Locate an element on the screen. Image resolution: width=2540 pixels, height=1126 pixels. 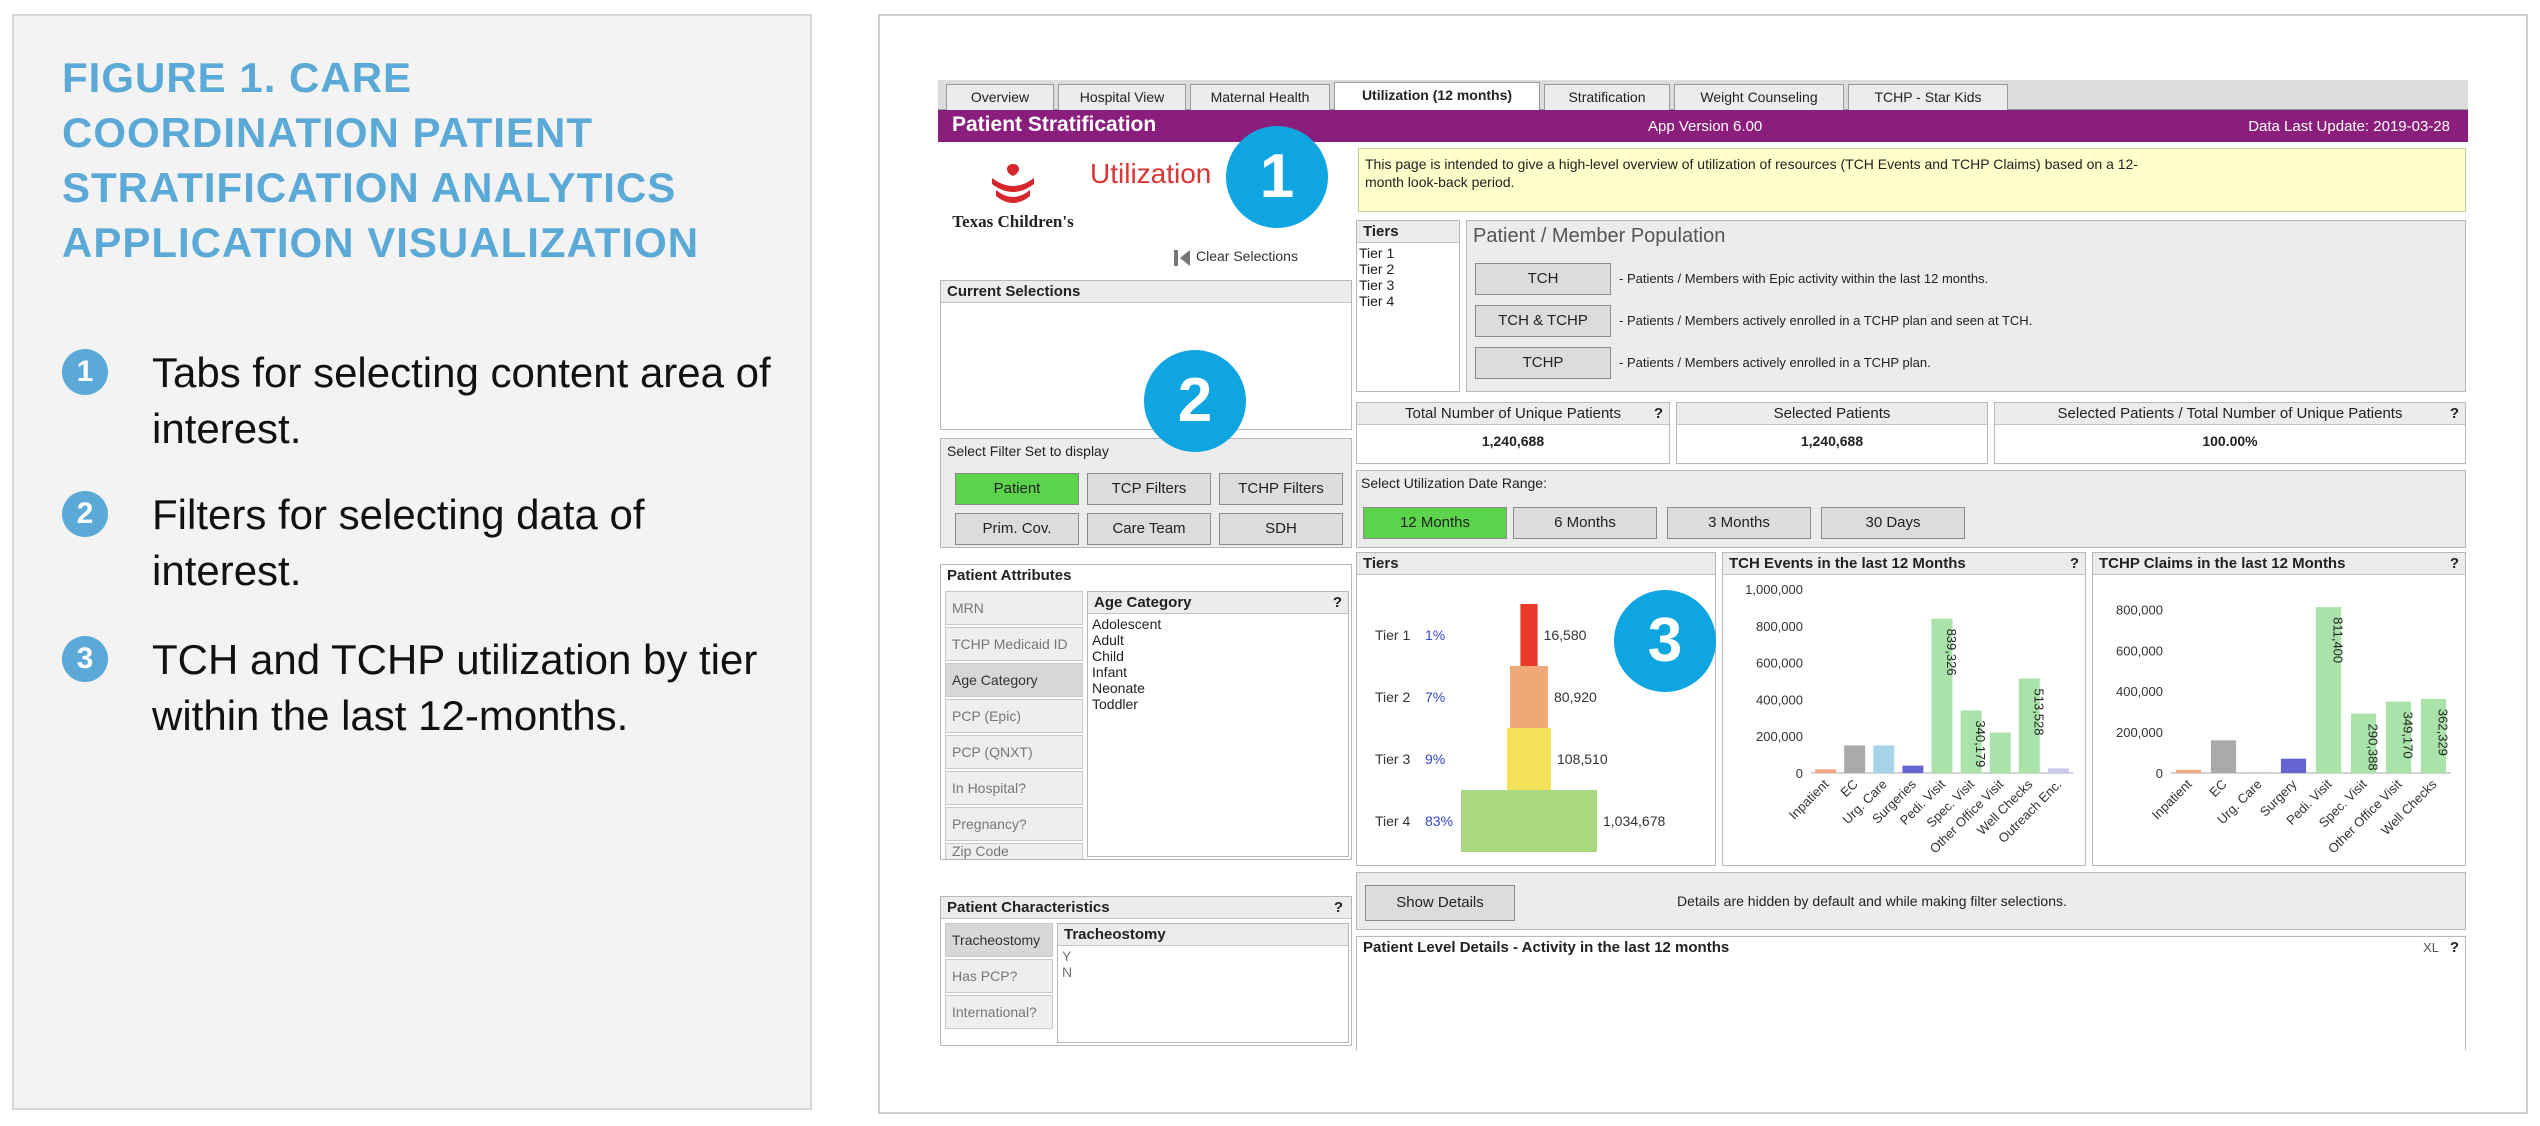
tracheostomy-listbox: Tracheostomy Y N is located at coordinates (1203, 983).